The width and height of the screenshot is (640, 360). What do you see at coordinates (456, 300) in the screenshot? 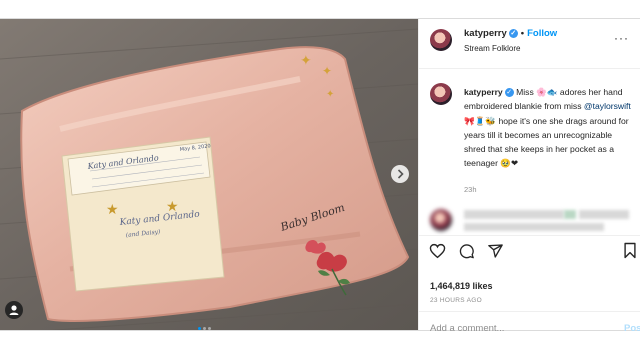
I see `post-timestamp: 23 HOURS AGO` at bounding box center [456, 300].